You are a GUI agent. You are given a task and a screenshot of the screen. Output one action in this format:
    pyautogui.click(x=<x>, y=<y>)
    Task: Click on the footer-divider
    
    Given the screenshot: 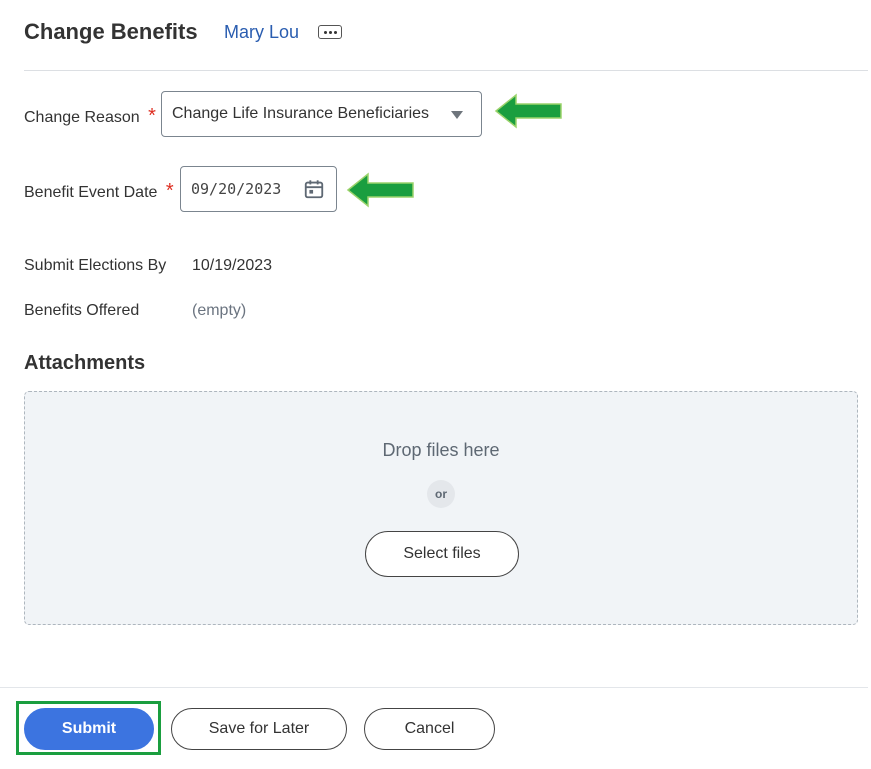 What is the action you would take?
    pyautogui.click(x=434, y=687)
    